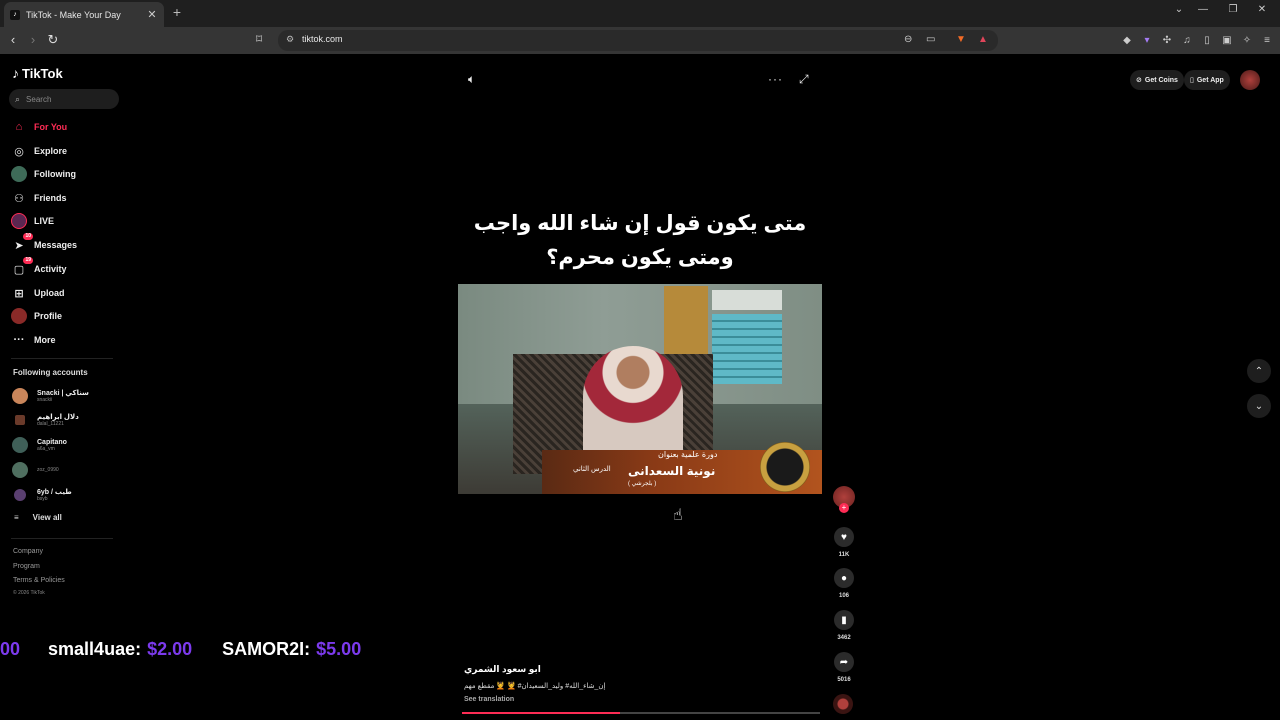 Image resolution: width=1280 pixels, height=720 pixels. What do you see at coordinates (38, 517) in the screenshot?
I see `view-all-link: ≡ View all` at bounding box center [38, 517].